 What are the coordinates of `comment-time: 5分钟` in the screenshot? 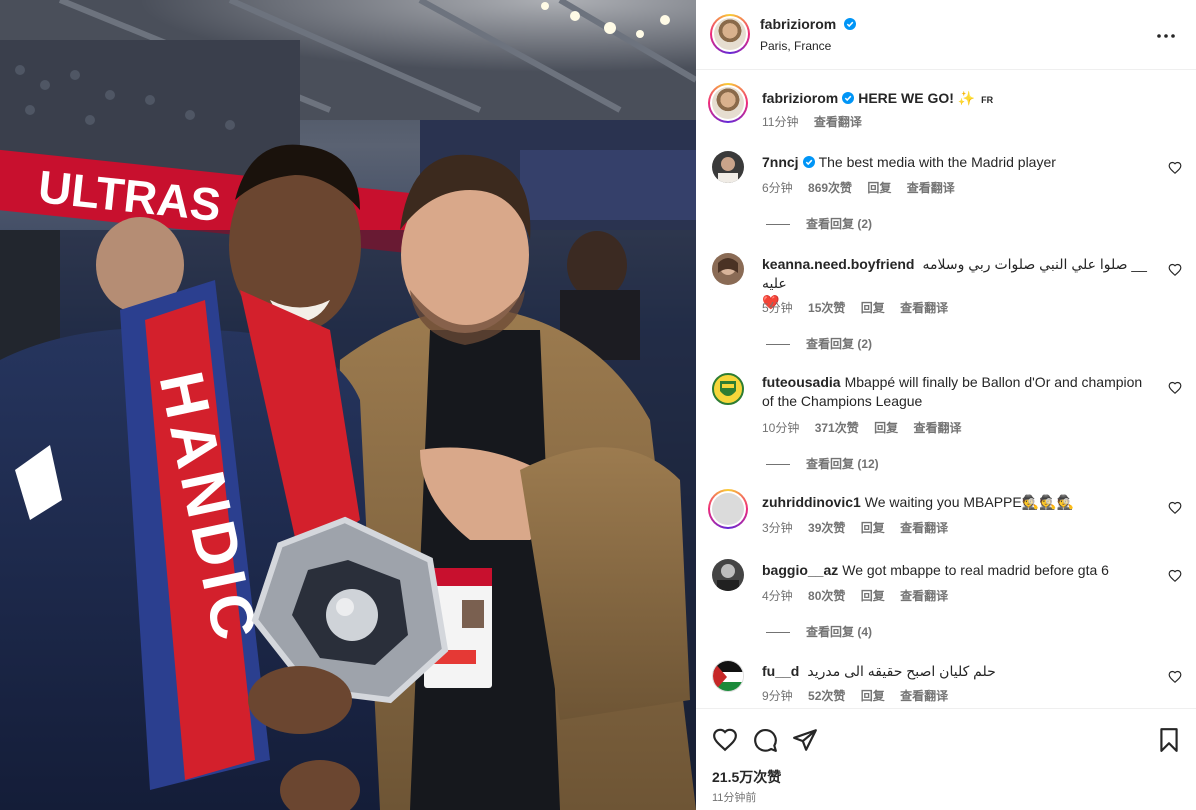 It's located at (777, 308).